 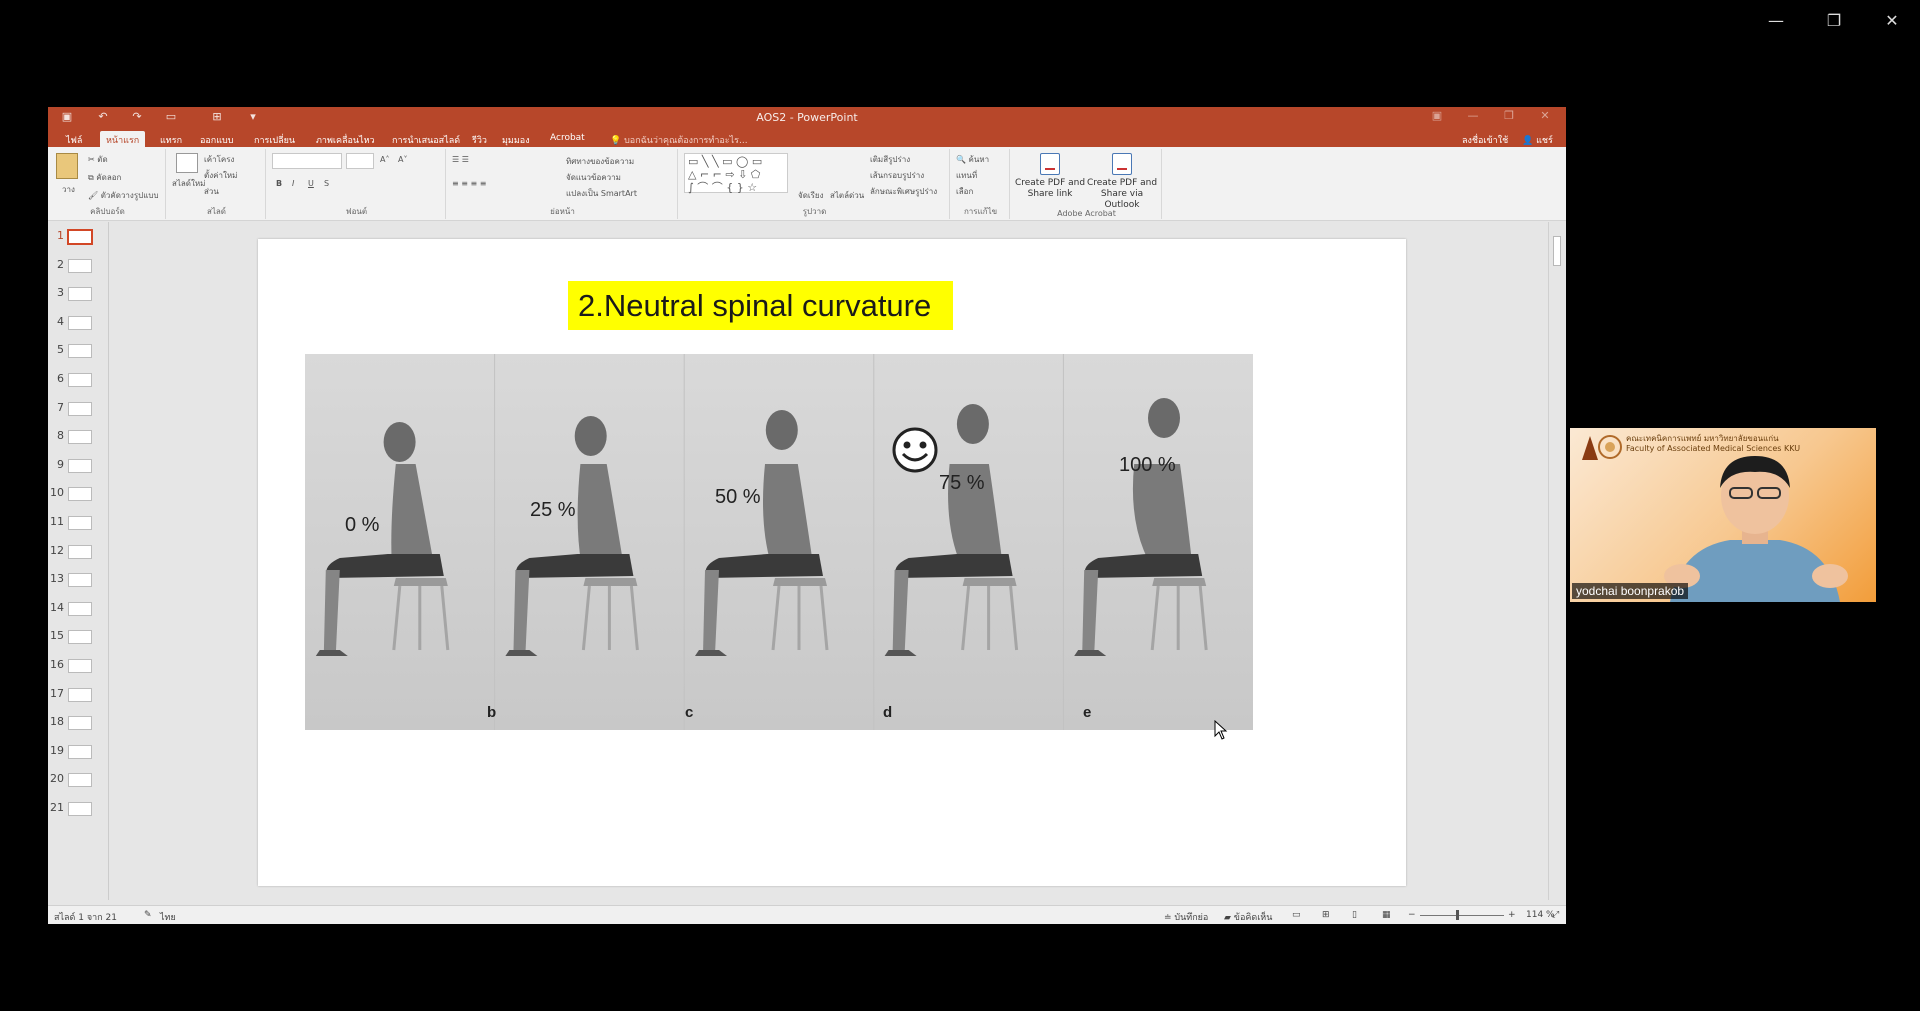 I want to click on zoom-slider-handle, so click(x=1457, y=915).